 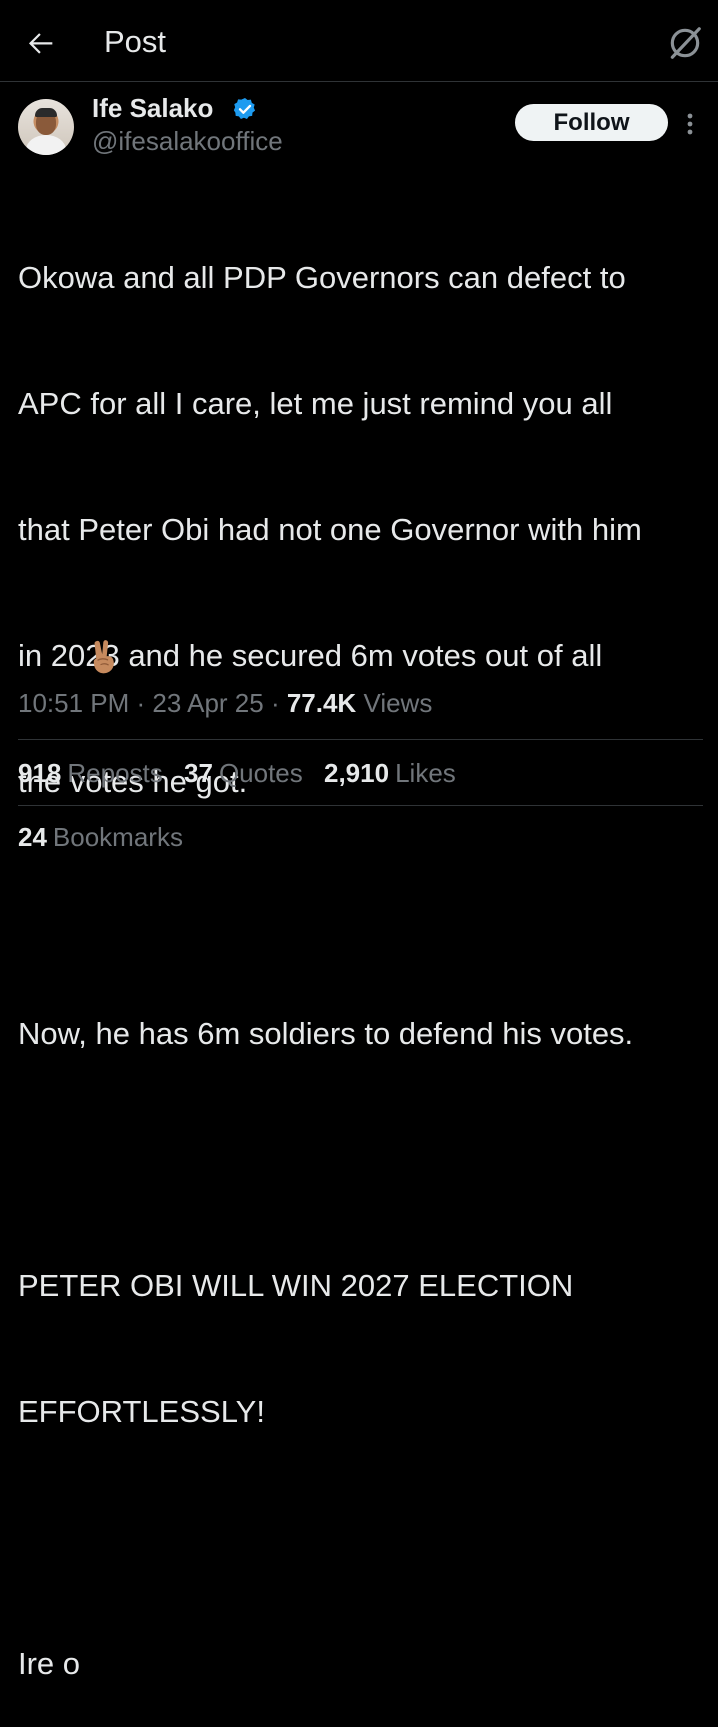 What do you see at coordinates (425, 773) in the screenshot?
I see `likes-label: Likes` at bounding box center [425, 773].